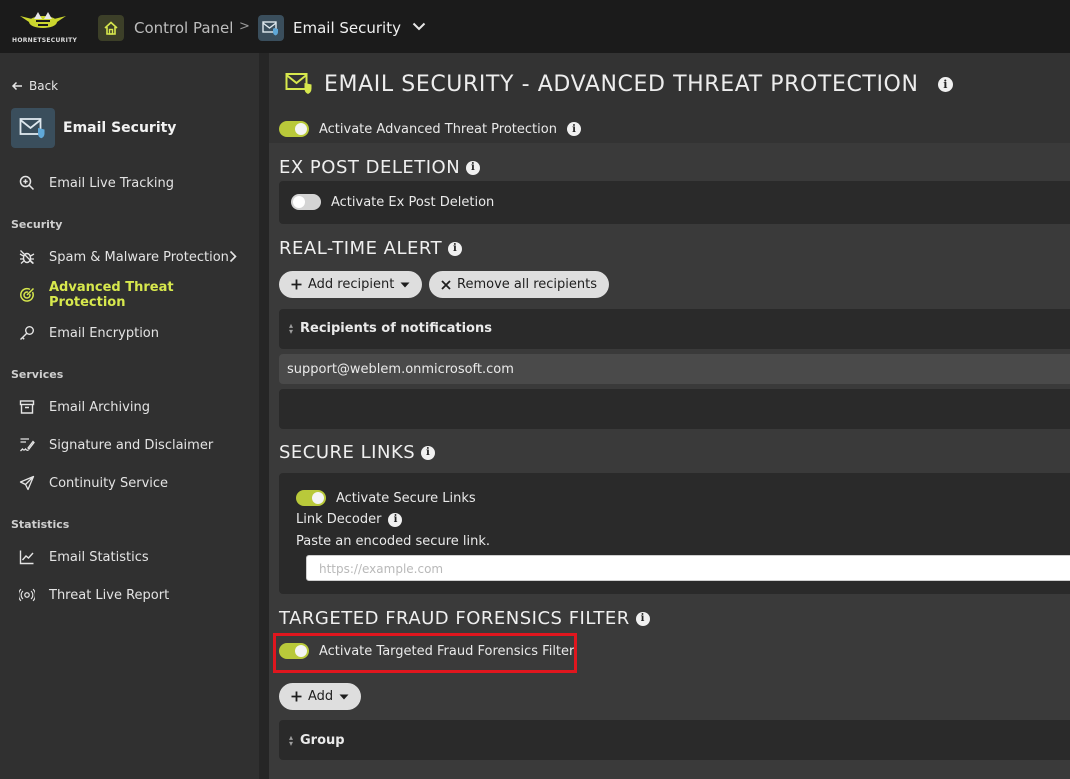  I want to click on group-table-header: ▴ ▾ Group, so click(674, 740).